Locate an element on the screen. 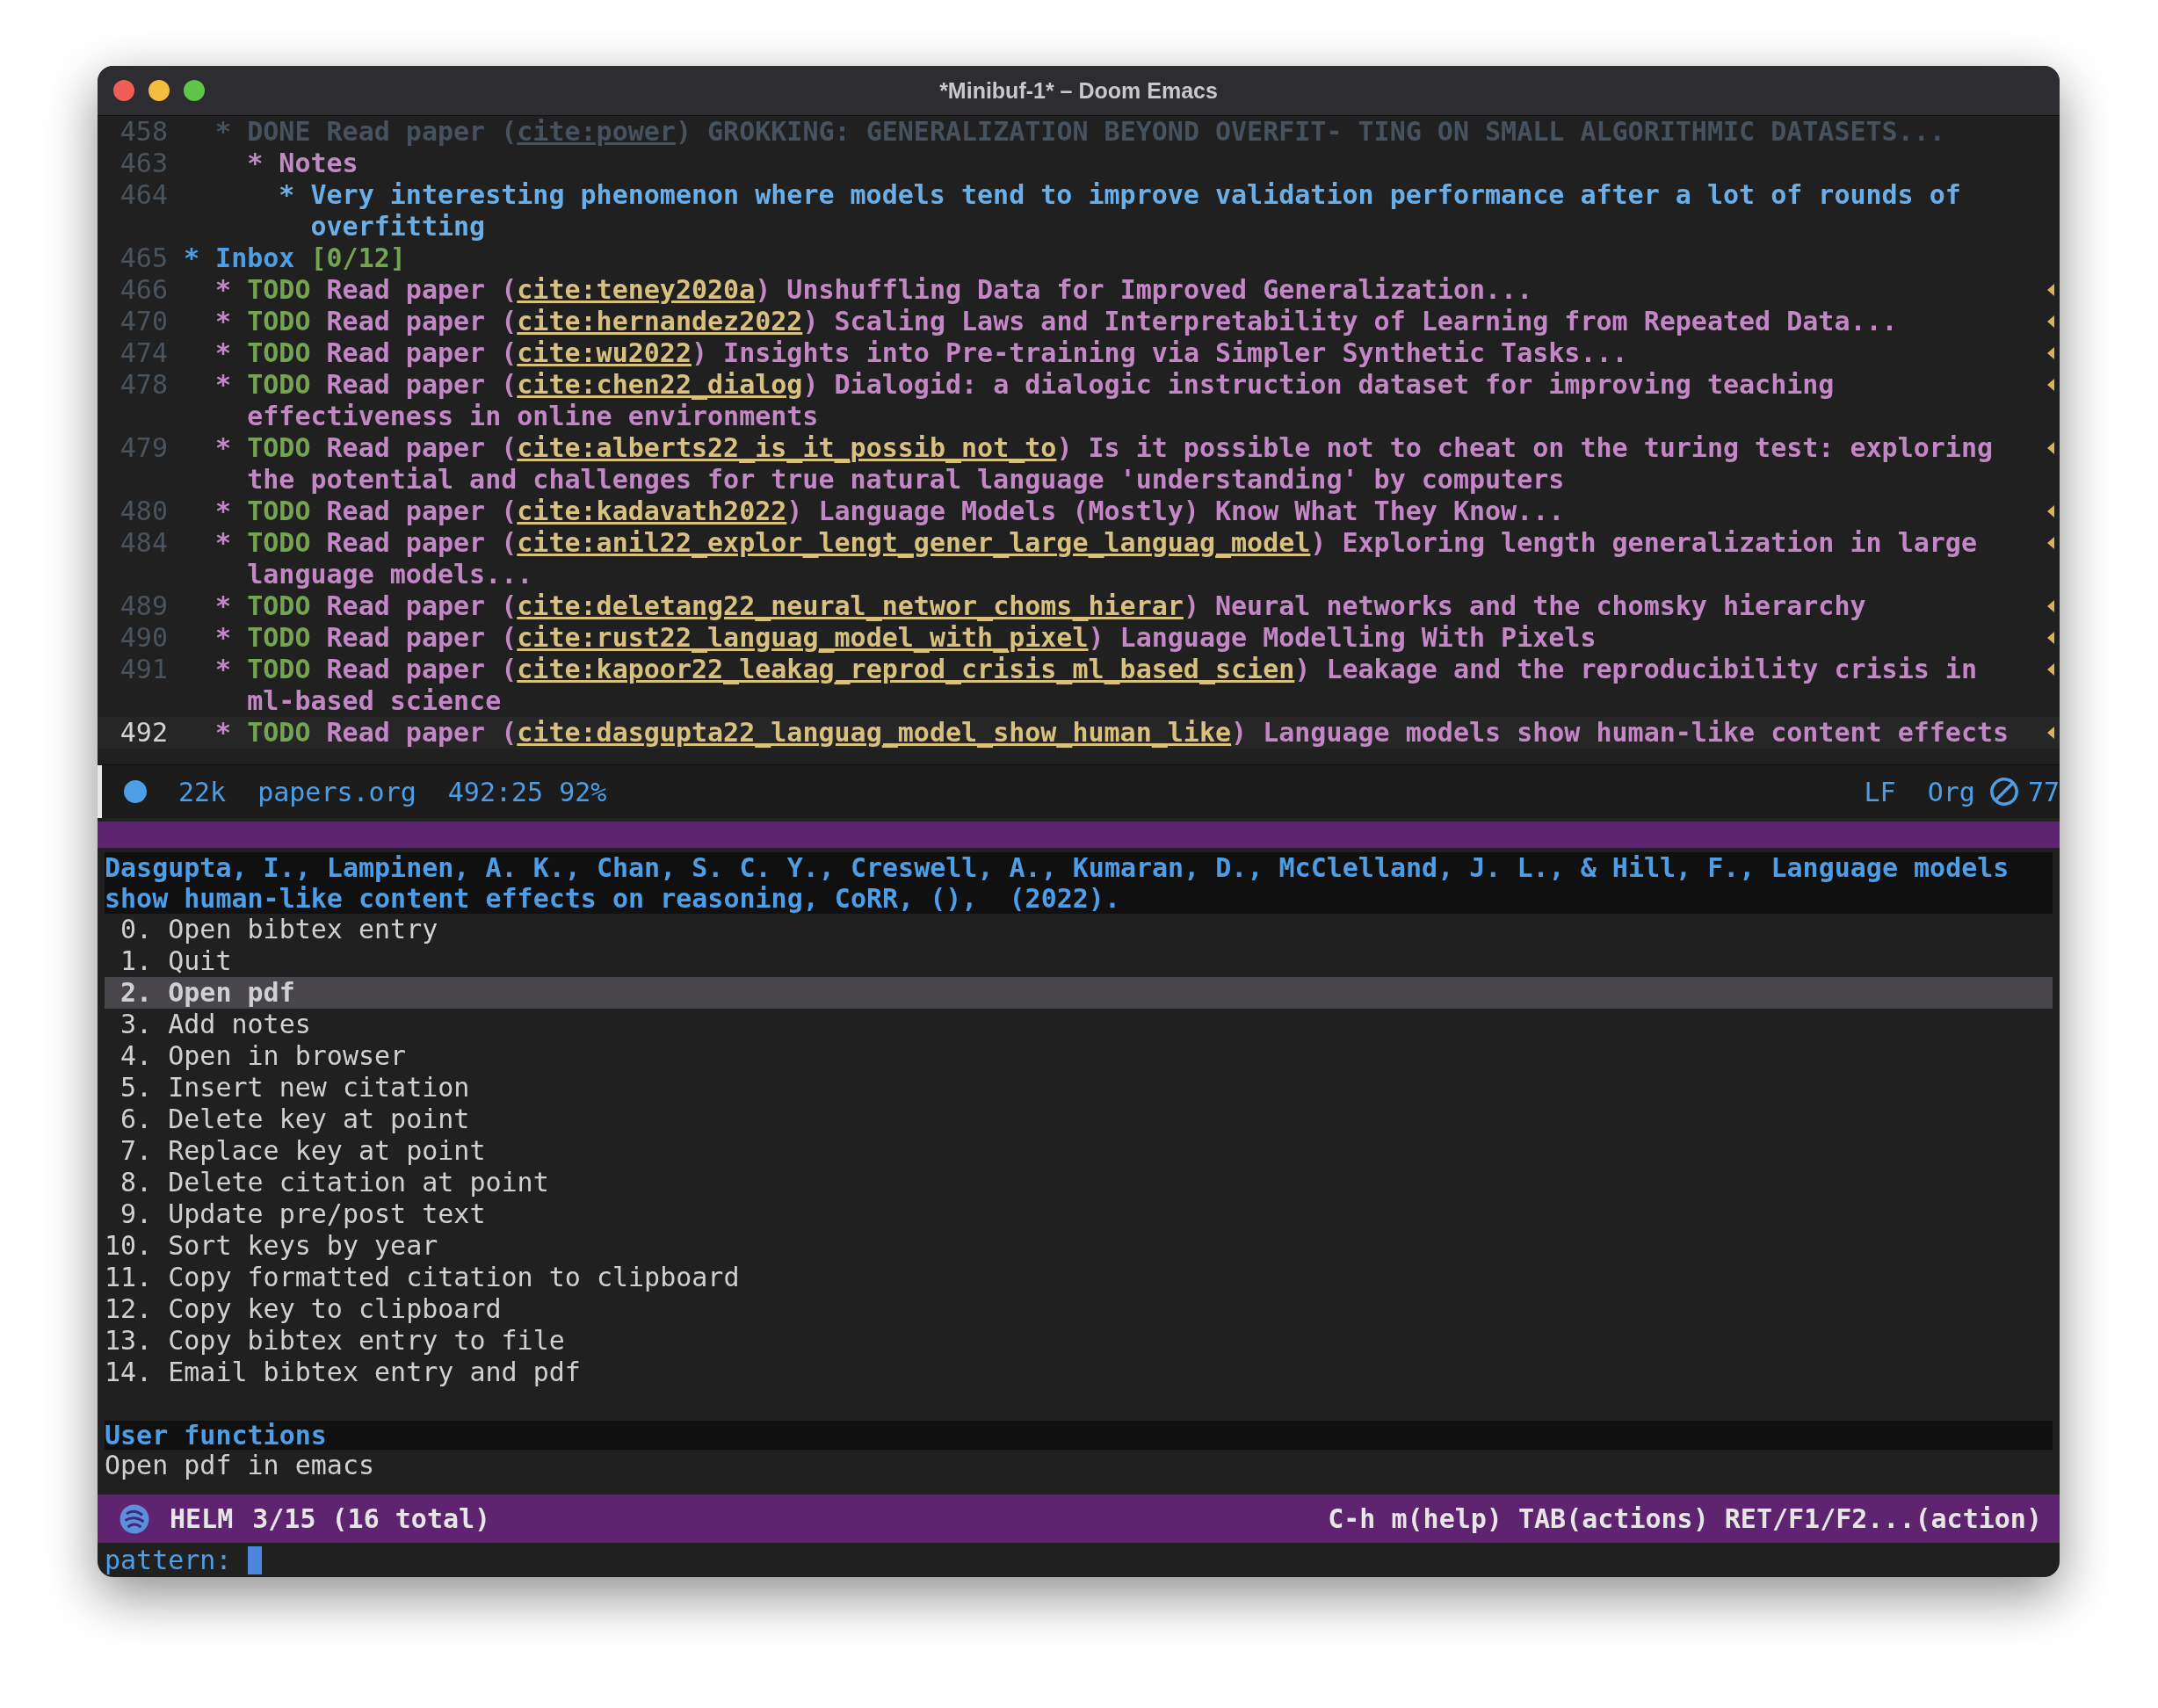  action-item: 5. Insert new citation is located at coordinates (1079, 1088).